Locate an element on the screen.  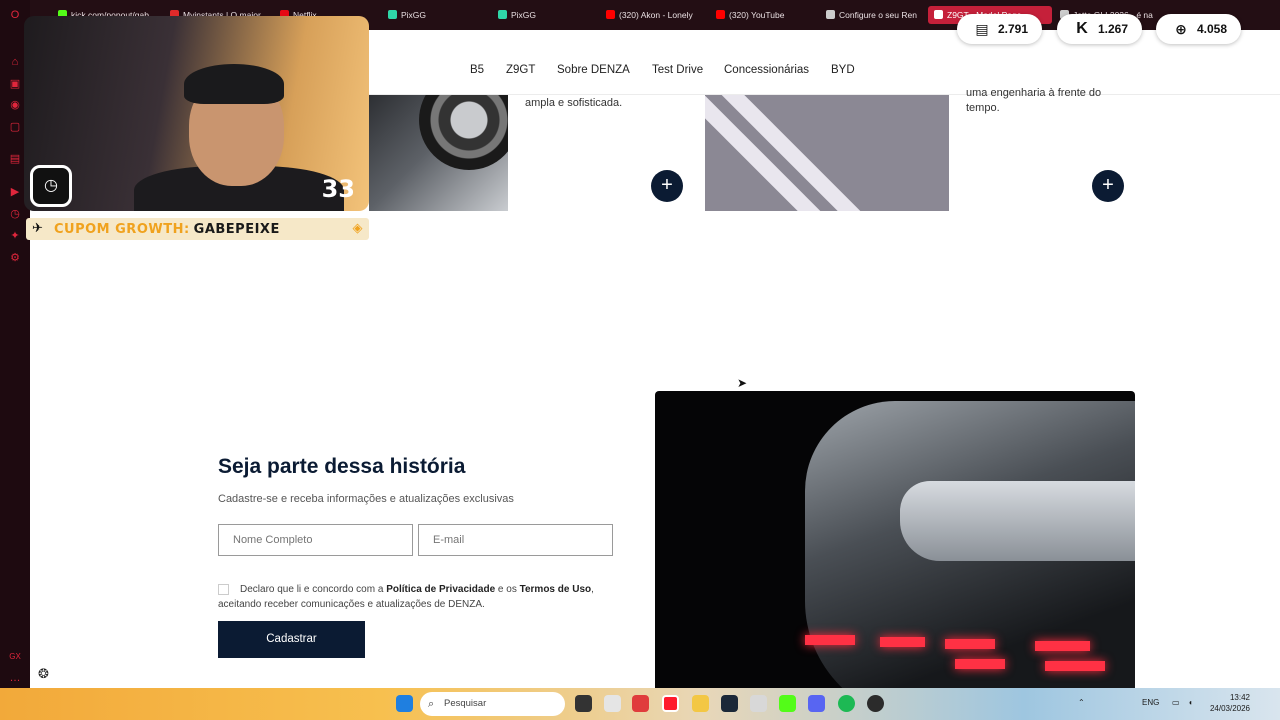
nav-item-byd: BYD is located at coordinates (843, 70).